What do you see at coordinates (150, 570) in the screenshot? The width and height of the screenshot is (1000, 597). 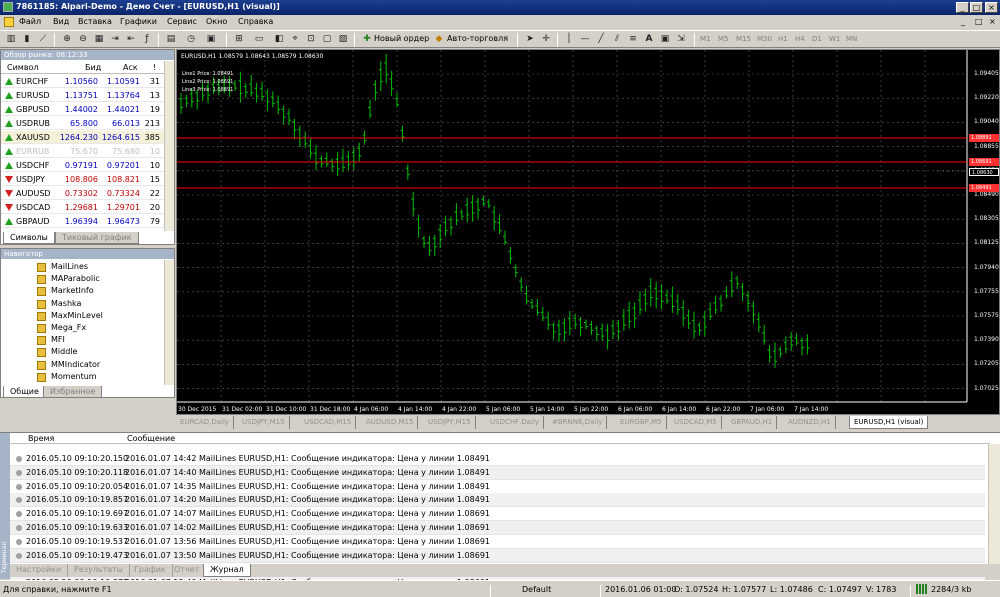 I see `tab-graph: График` at bounding box center [150, 570].